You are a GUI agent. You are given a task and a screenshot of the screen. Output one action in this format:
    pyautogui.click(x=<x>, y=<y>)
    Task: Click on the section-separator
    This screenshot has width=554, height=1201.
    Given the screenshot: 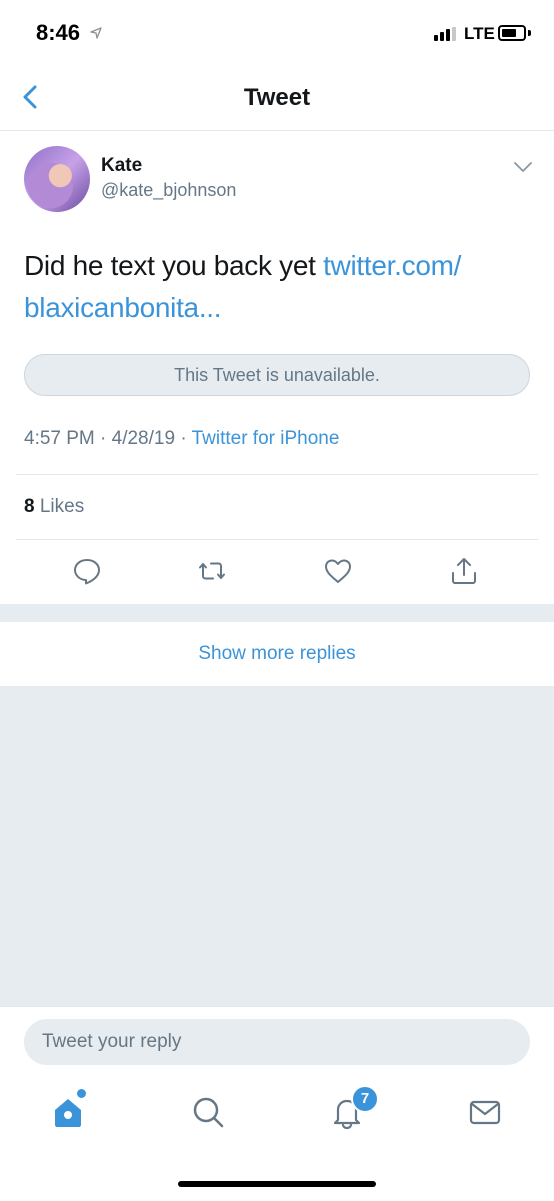 What is the action you would take?
    pyautogui.click(x=277, y=613)
    